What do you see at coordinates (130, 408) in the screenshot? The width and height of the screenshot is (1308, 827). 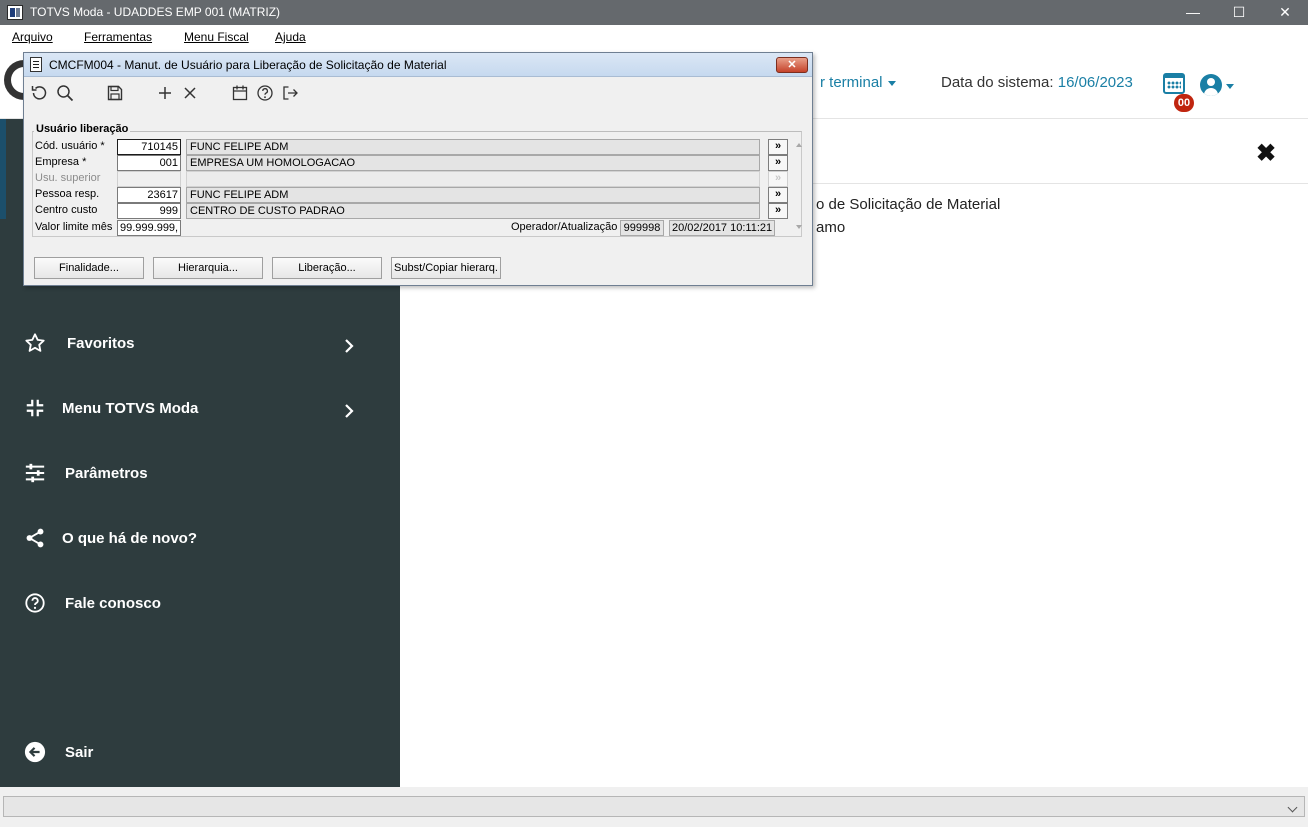 I see `sidebar-item-label: Menu TOTVS Moda` at bounding box center [130, 408].